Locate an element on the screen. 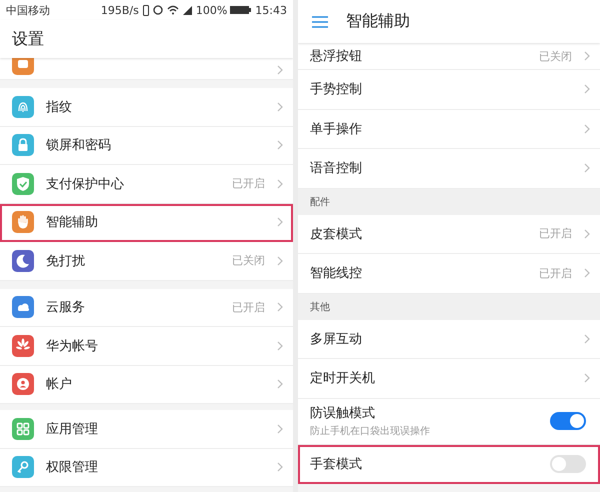 This screenshot has width=600, height=492. setting-label: 帐户 is located at coordinates (59, 385).